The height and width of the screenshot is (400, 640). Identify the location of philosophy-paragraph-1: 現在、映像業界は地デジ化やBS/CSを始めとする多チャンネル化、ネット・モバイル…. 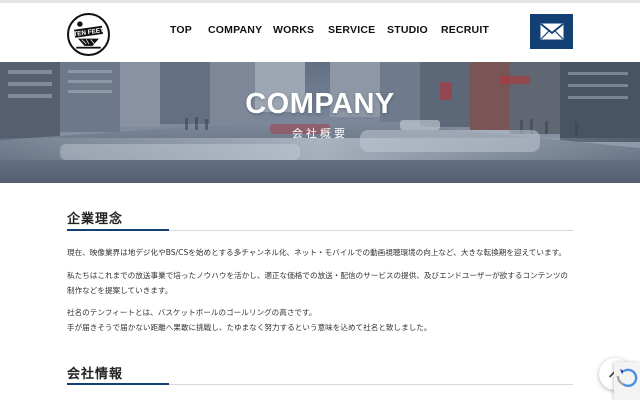
(327, 252).